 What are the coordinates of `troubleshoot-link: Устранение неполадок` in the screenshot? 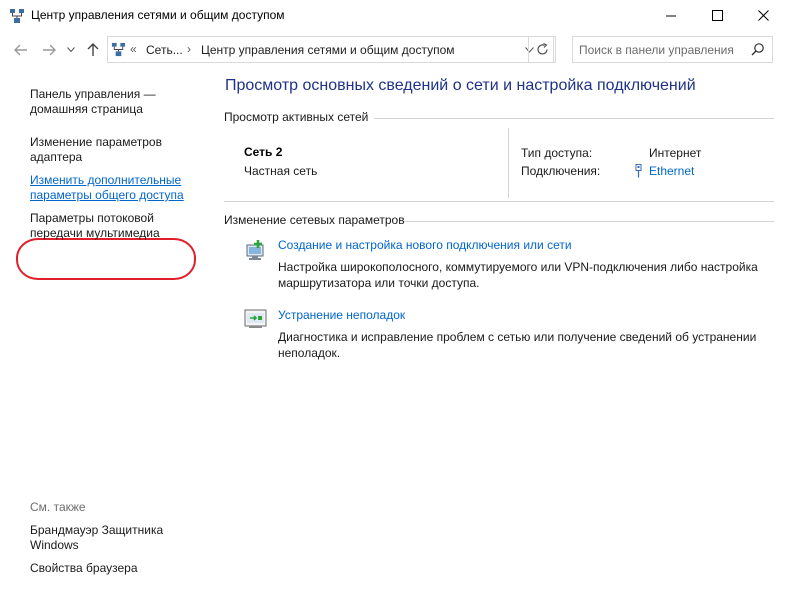 It's located at (341, 315).